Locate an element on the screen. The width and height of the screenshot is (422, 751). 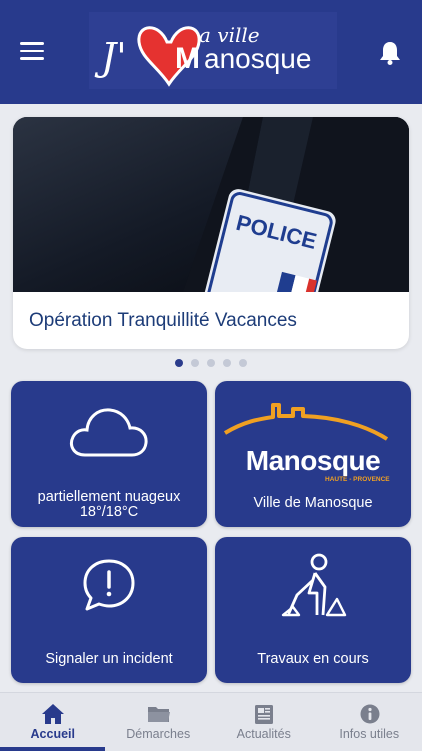
roadworks-label: Travaux en cours is located at coordinates (313, 659).